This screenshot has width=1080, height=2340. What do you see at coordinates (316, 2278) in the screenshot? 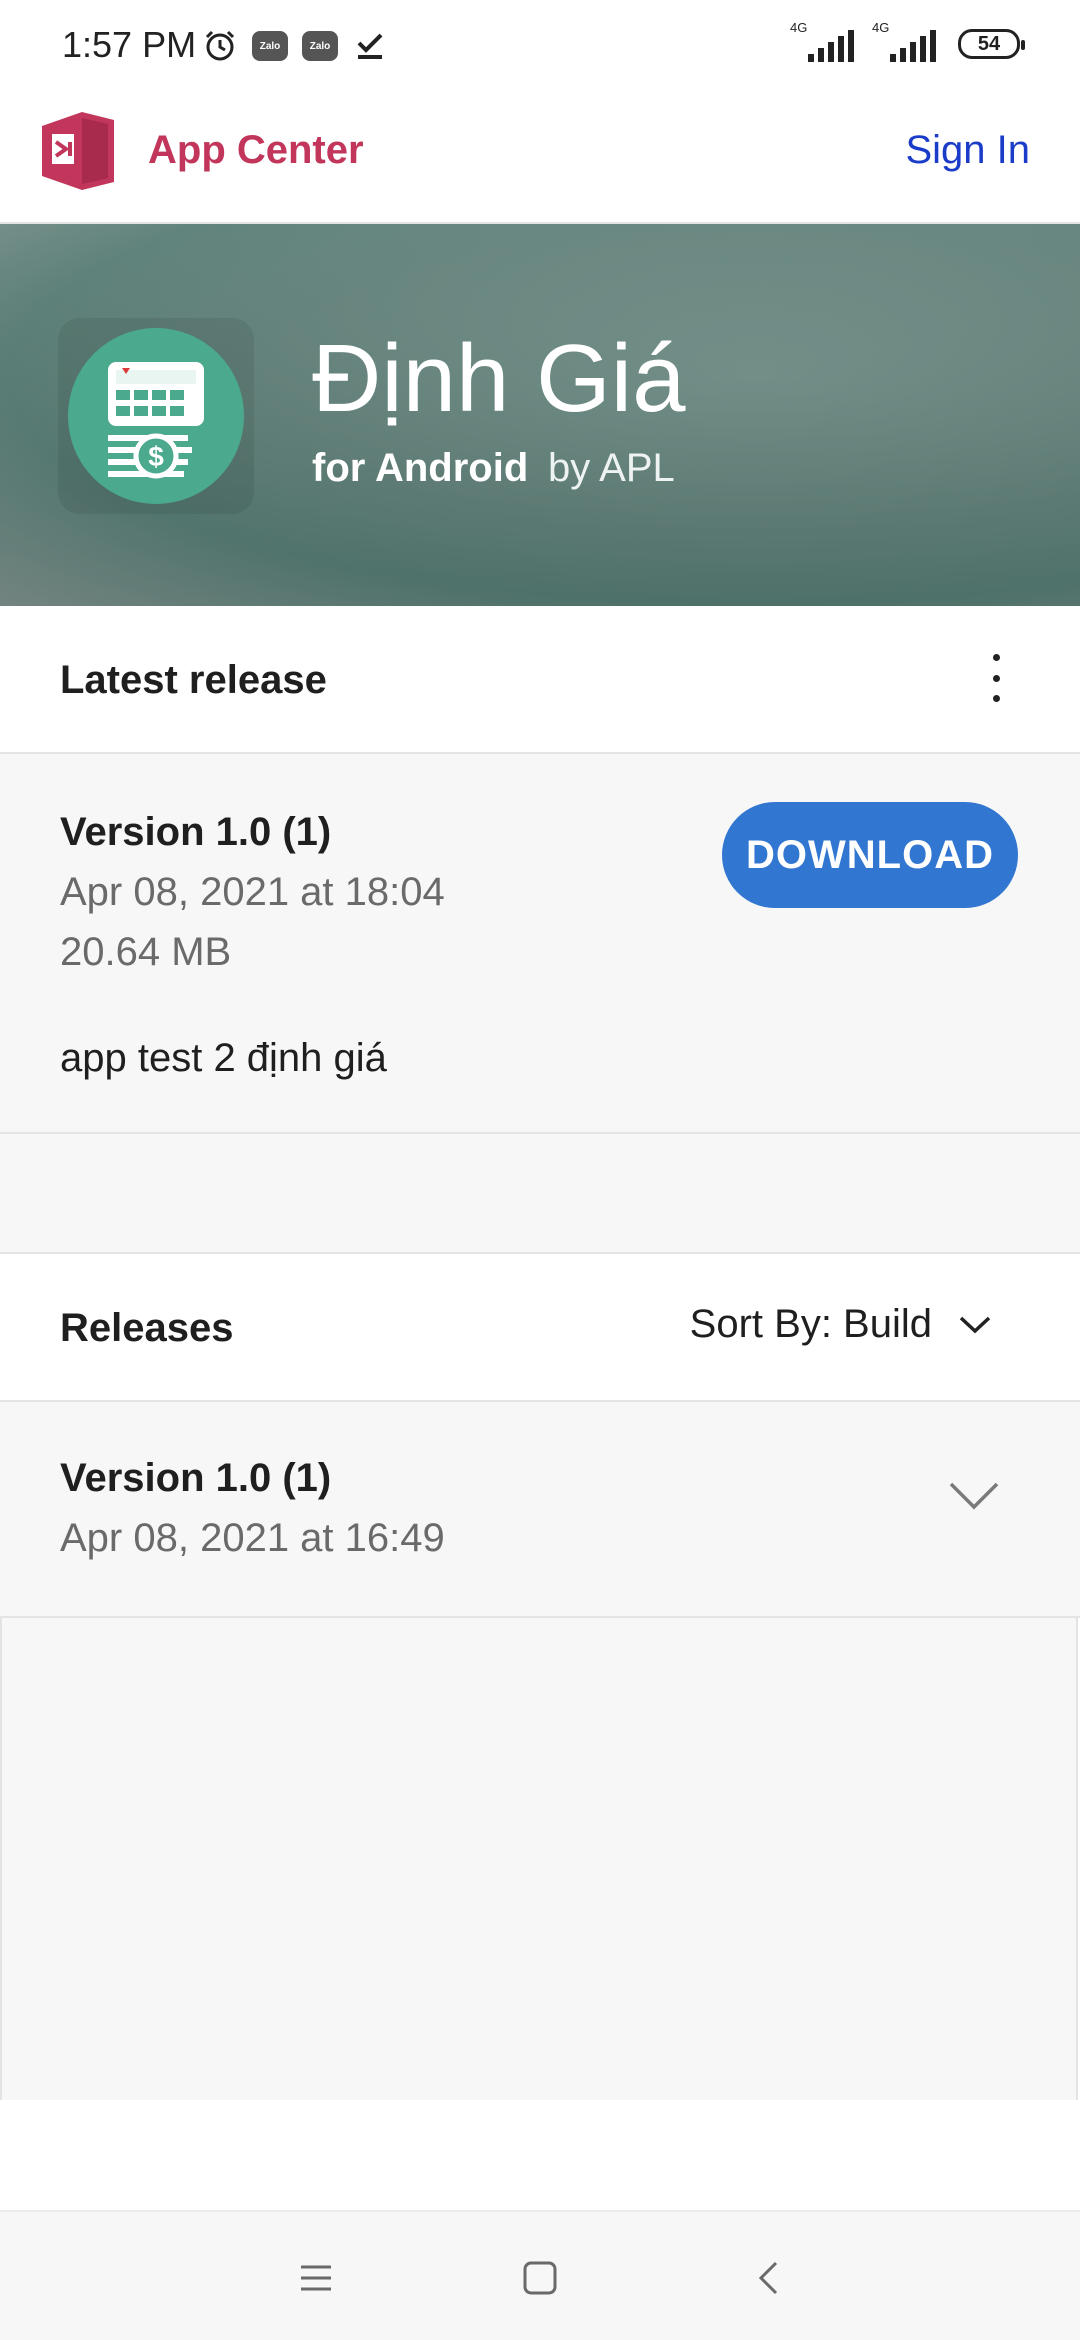
I see `menu-icon` at bounding box center [316, 2278].